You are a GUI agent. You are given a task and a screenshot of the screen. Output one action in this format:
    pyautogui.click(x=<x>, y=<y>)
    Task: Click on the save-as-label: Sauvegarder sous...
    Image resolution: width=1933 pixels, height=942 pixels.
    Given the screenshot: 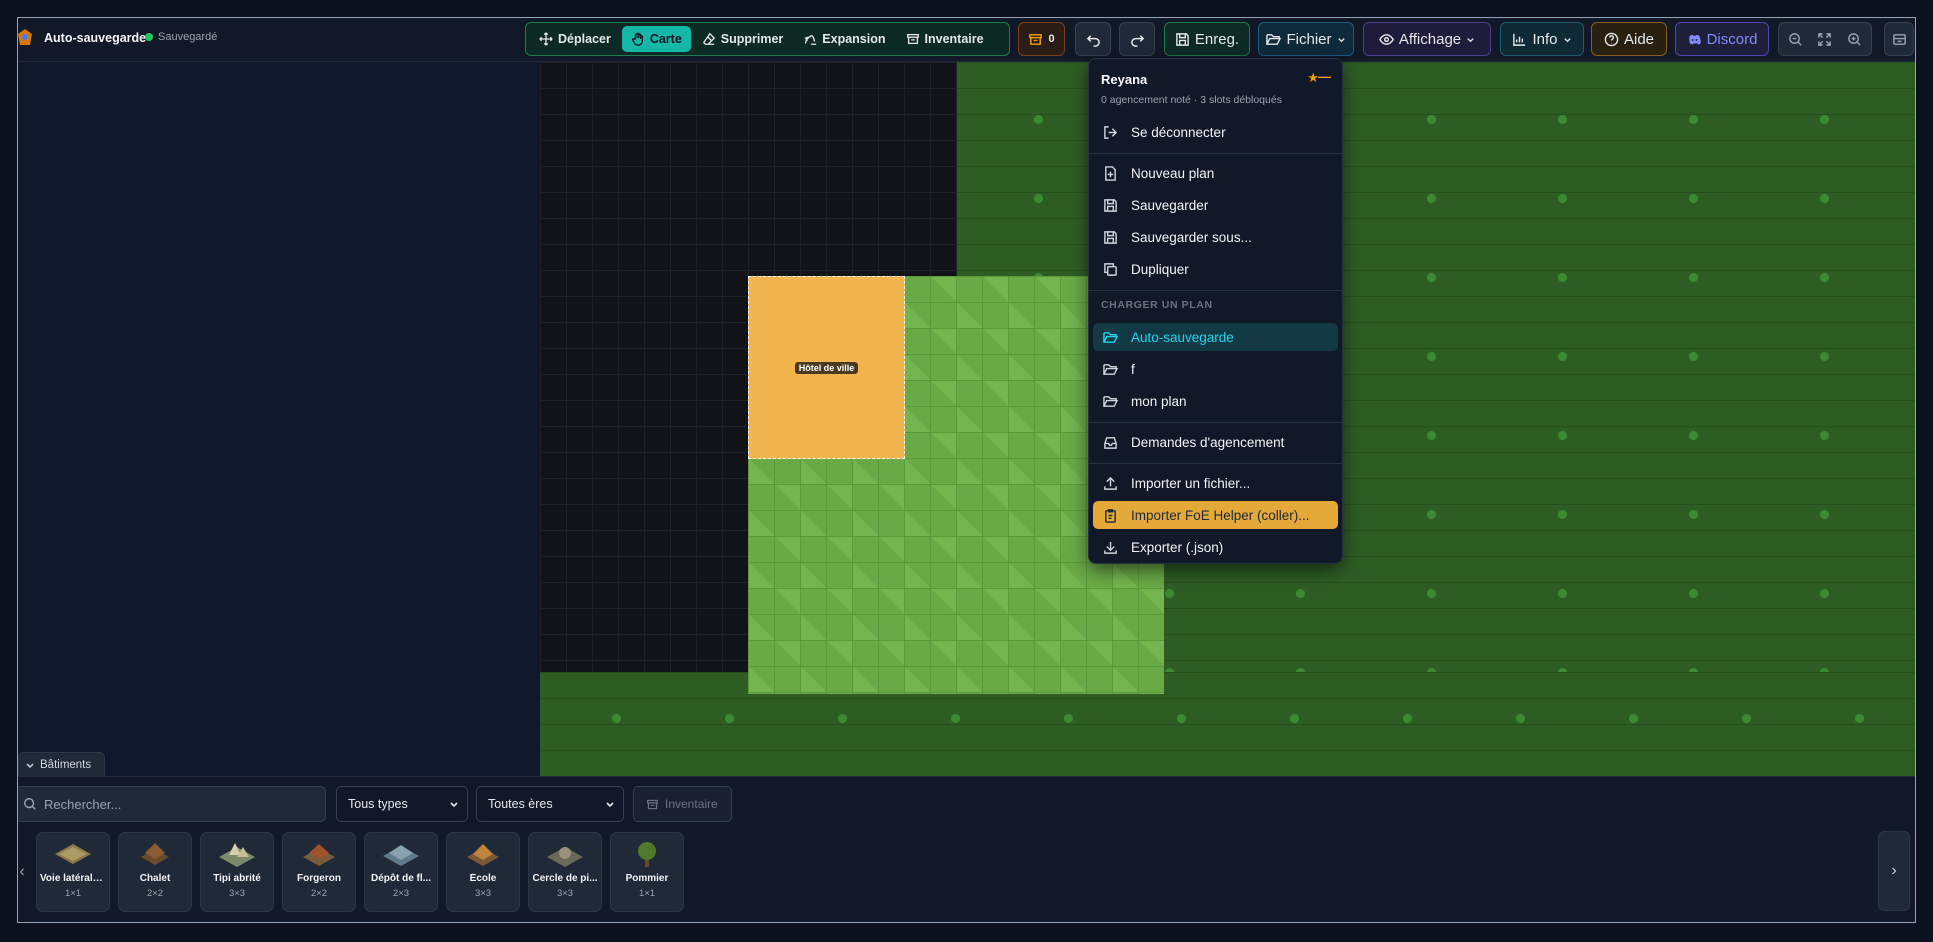 What is the action you would take?
    pyautogui.click(x=1191, y=237)
    